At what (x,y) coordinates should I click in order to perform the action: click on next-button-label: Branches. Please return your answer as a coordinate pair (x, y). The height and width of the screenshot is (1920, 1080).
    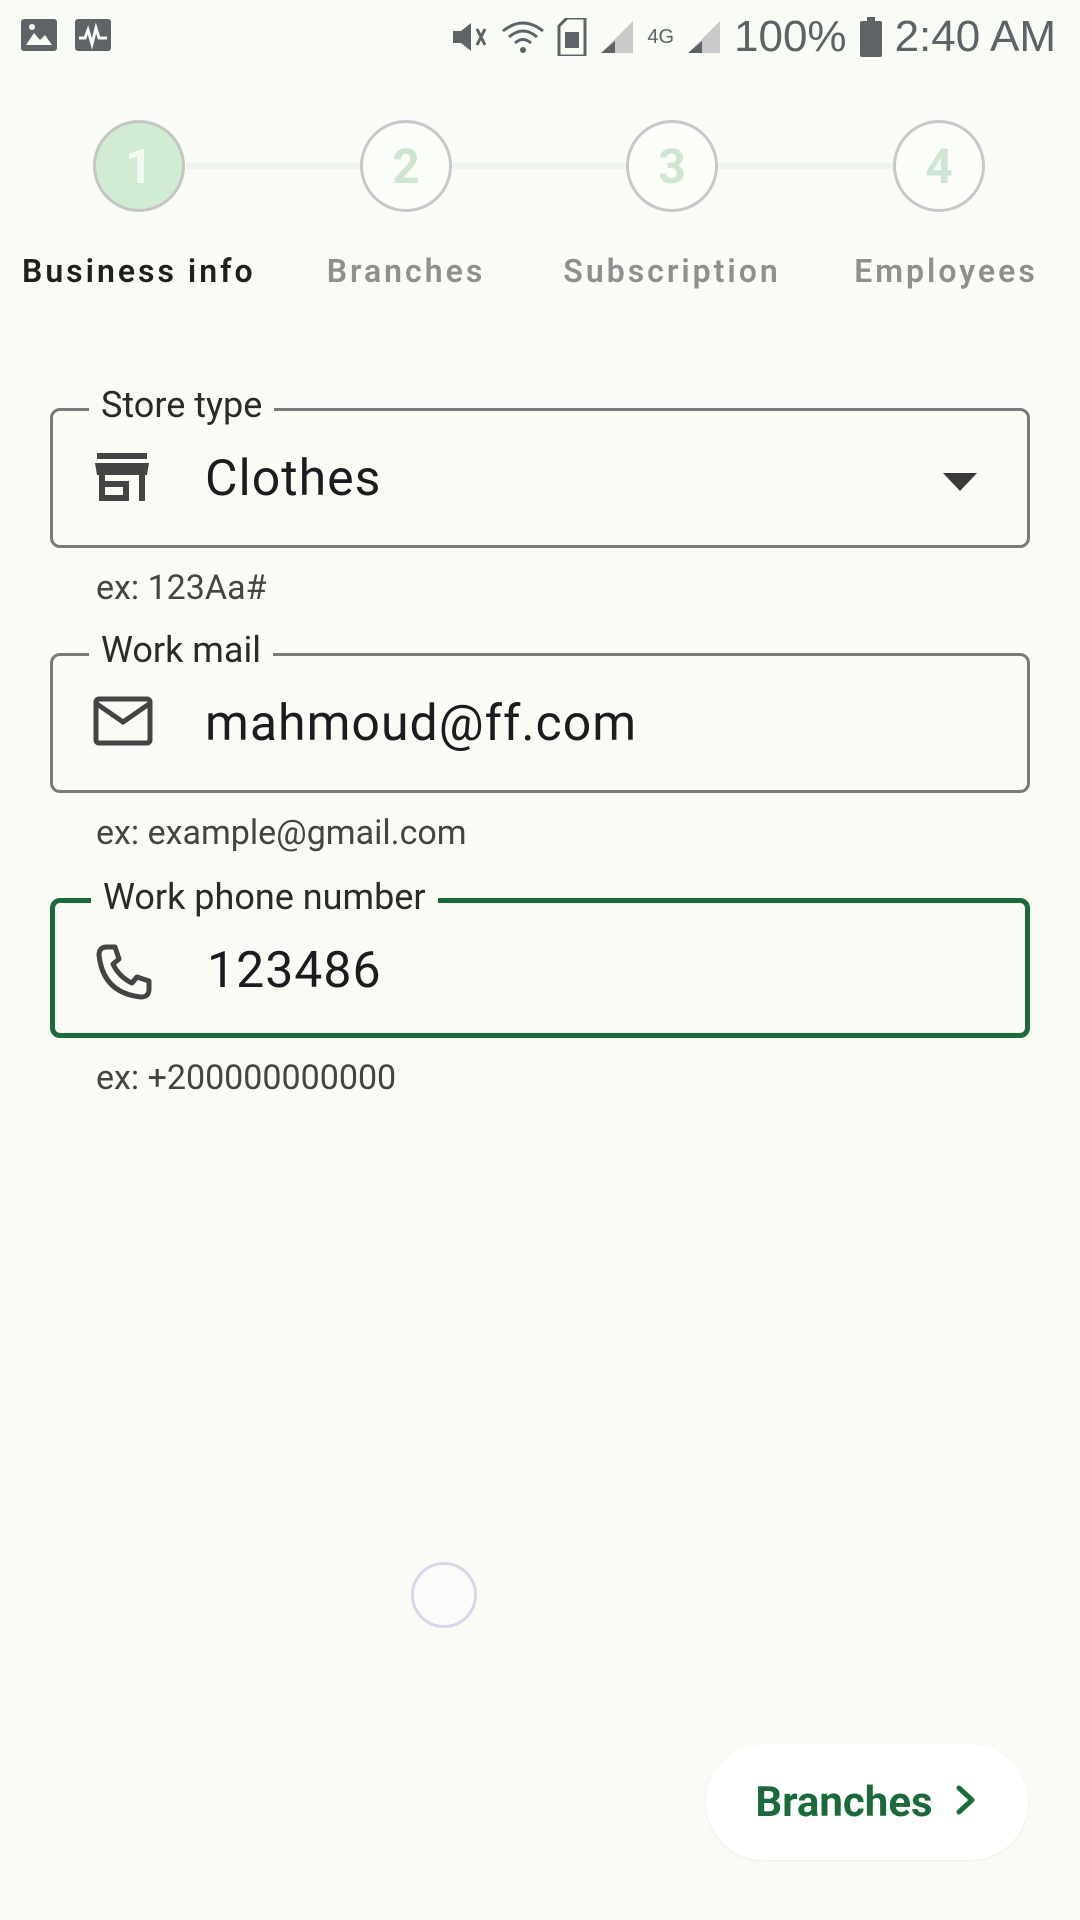
    Looking at the image, I should click on (844, 1802).